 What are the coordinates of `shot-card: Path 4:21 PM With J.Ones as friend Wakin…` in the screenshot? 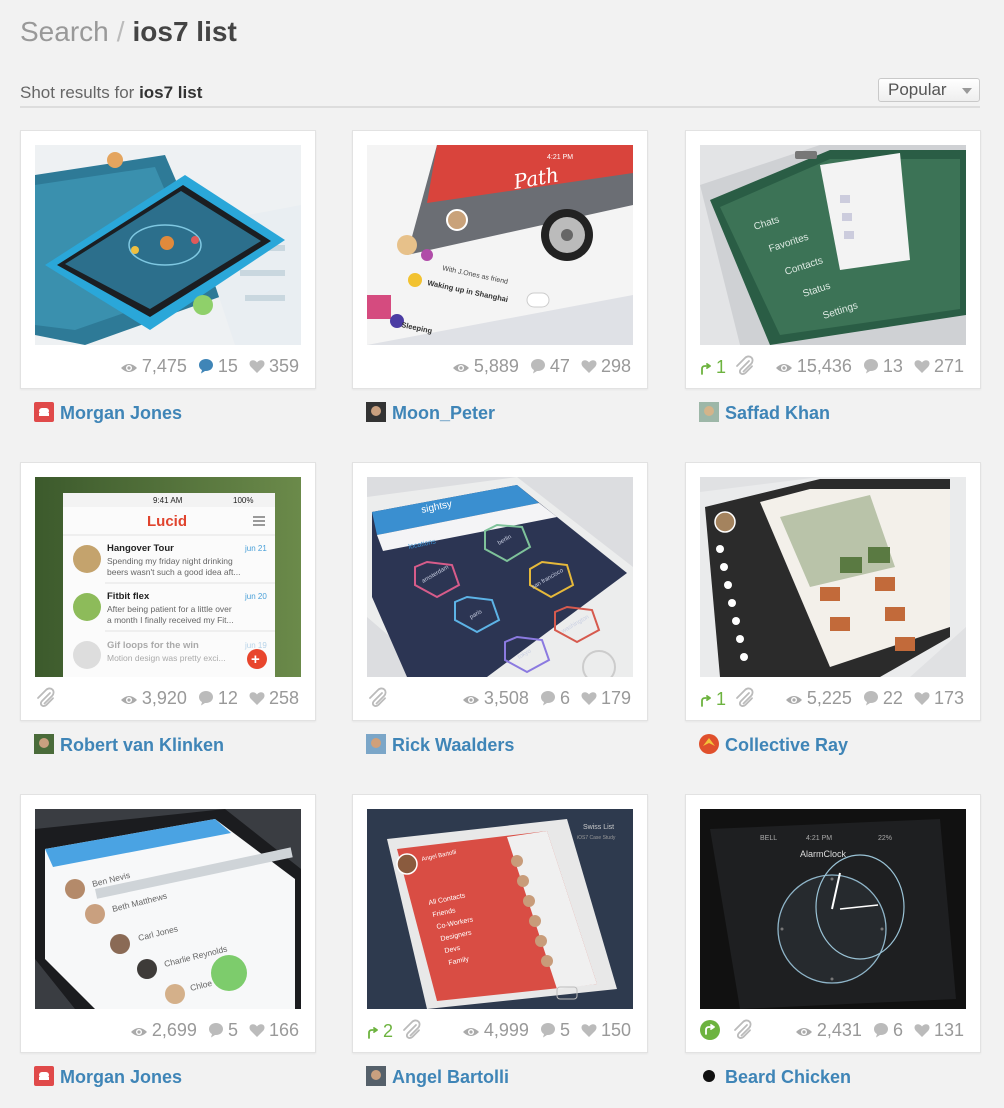 It's located at (500, 259).